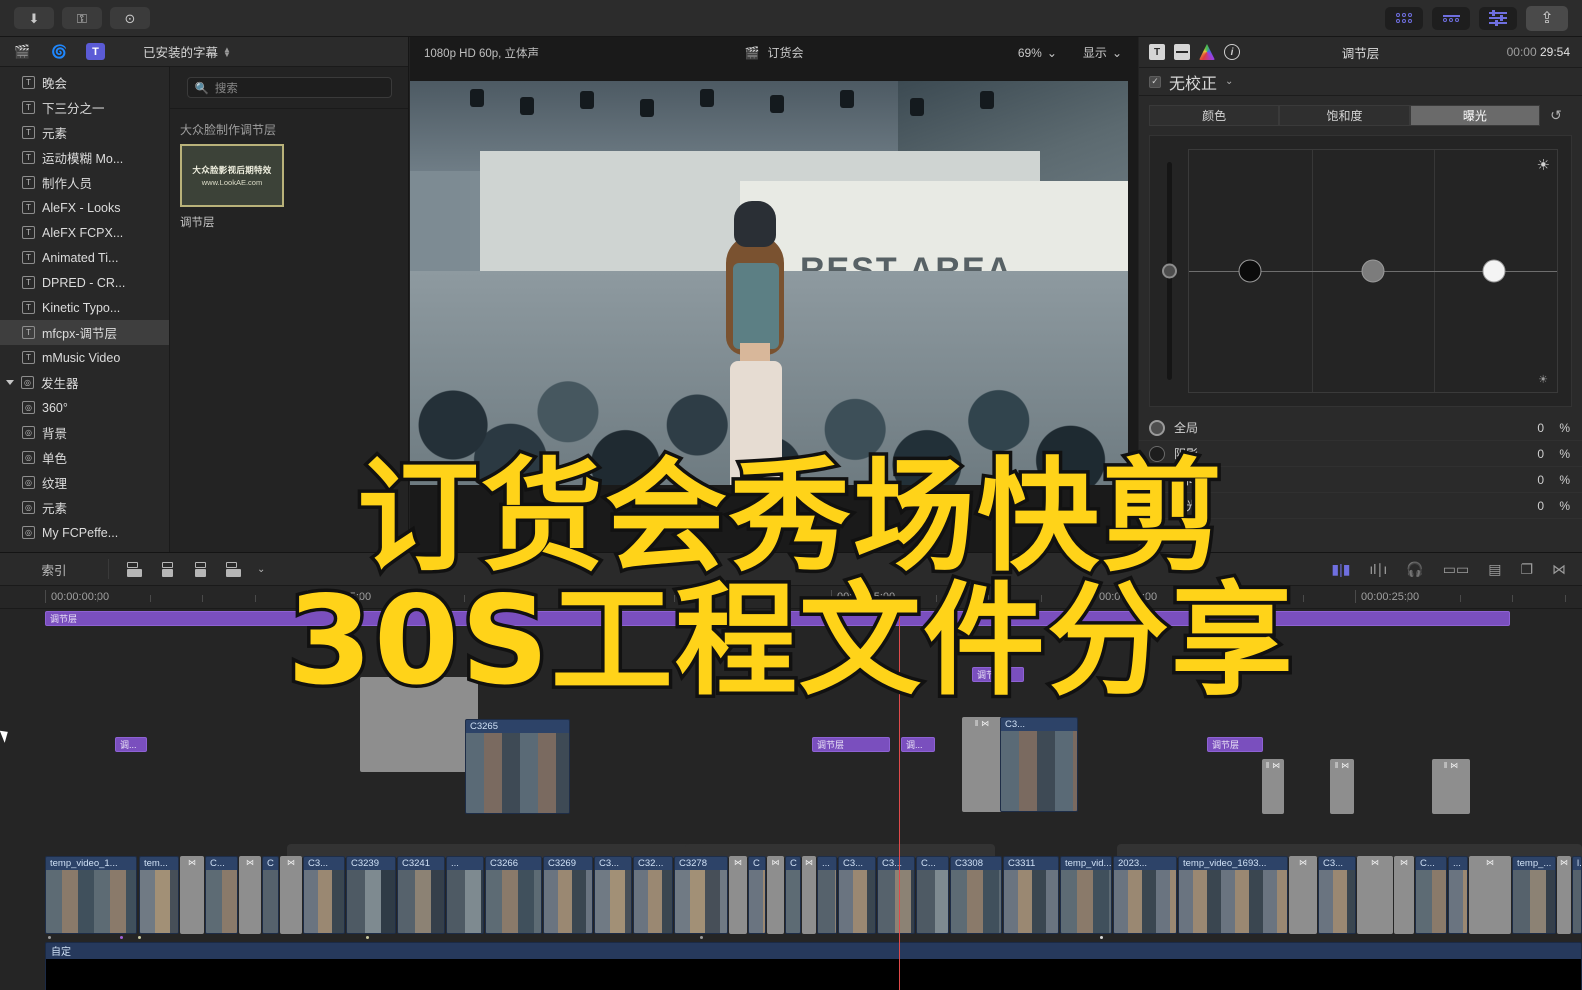  Describe the element at coordinates (1378, 569) in the screenshot. I see `audio-waveform-icon: ıl∣ı` at that location.